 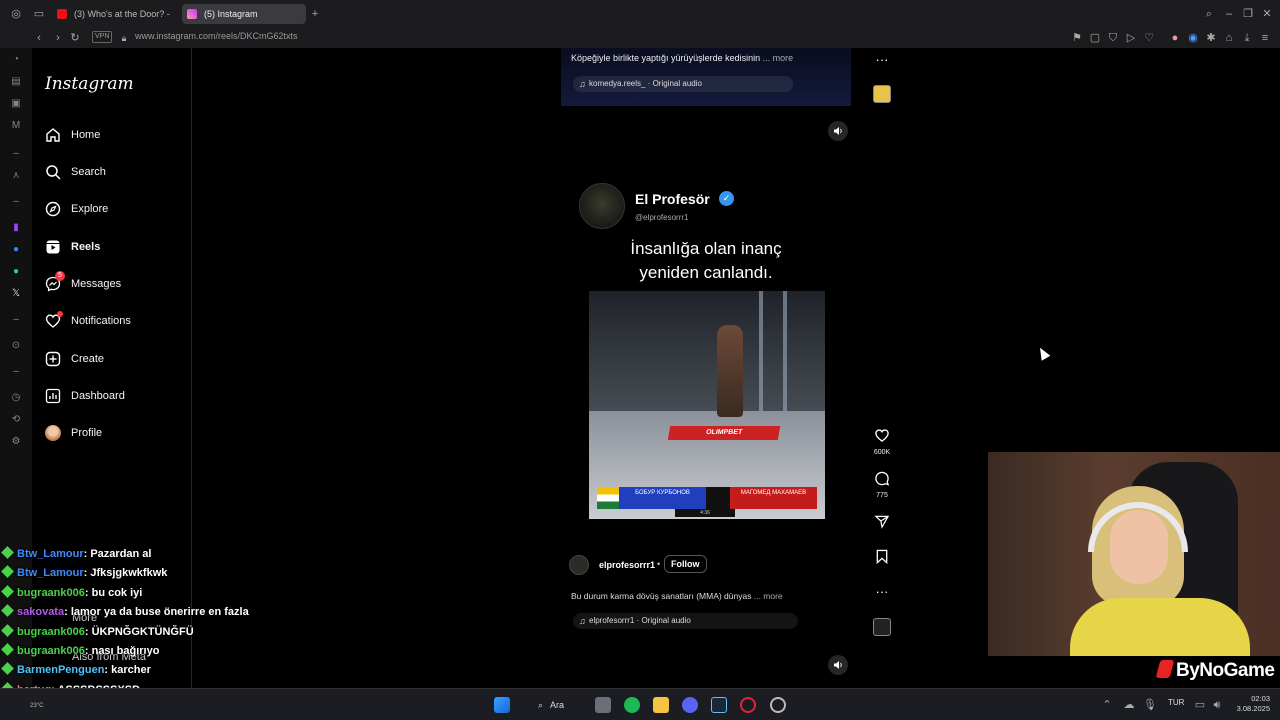 I want to click on browser-menu-icon: ◎, so click(x=16, y=14).